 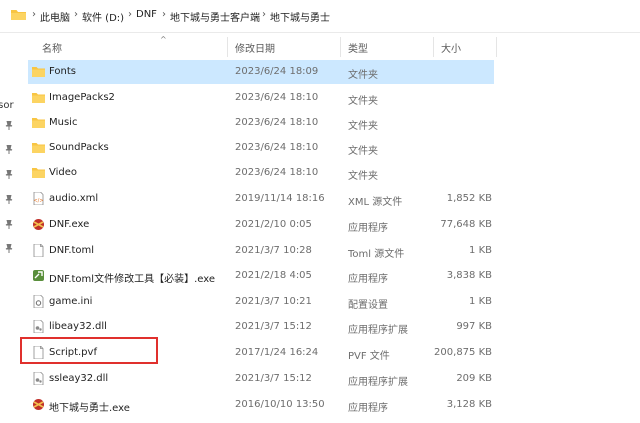 I want to click on file-size: 209 KB, so click(x=474, y=378).